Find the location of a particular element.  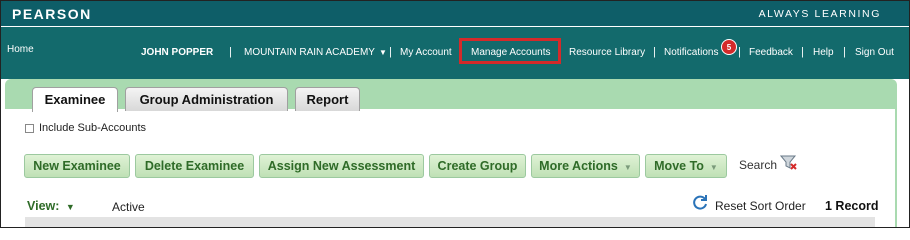

notification-count-badge: 5 is located at coordinates (729, 47).